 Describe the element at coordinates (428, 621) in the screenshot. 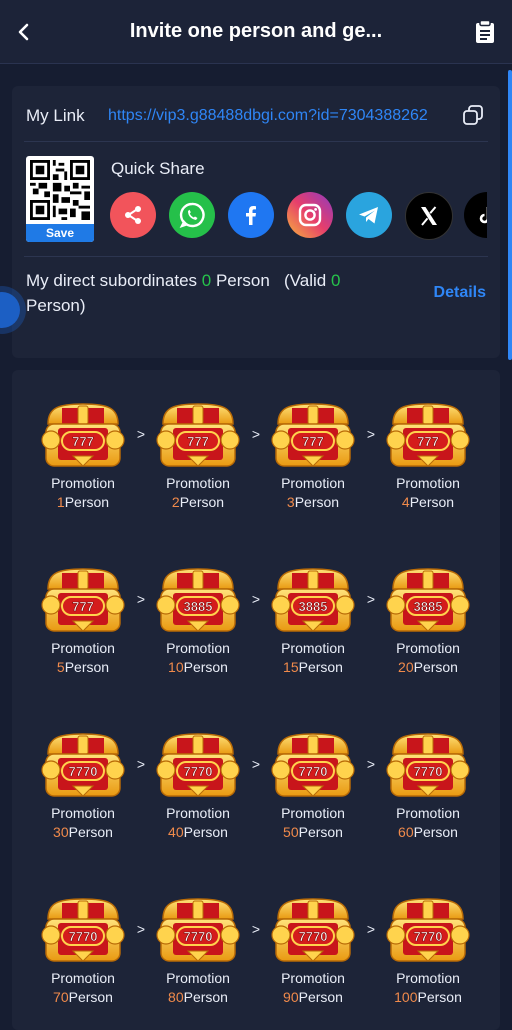

I see `reward-item: 3885 Promotion 20Person` at that location.